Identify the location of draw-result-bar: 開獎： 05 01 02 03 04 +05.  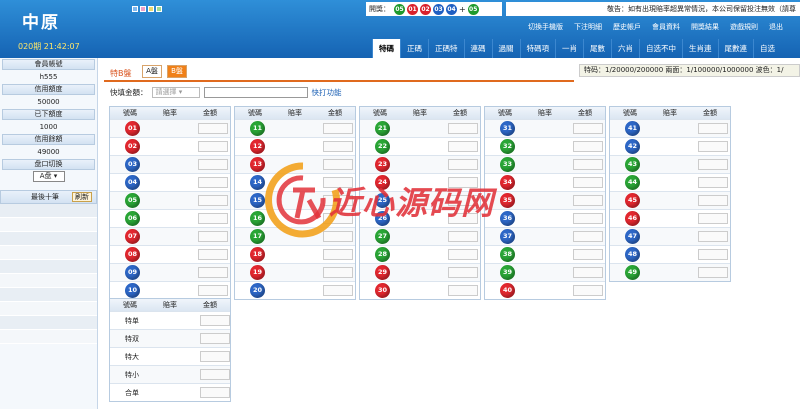
(434, 9).